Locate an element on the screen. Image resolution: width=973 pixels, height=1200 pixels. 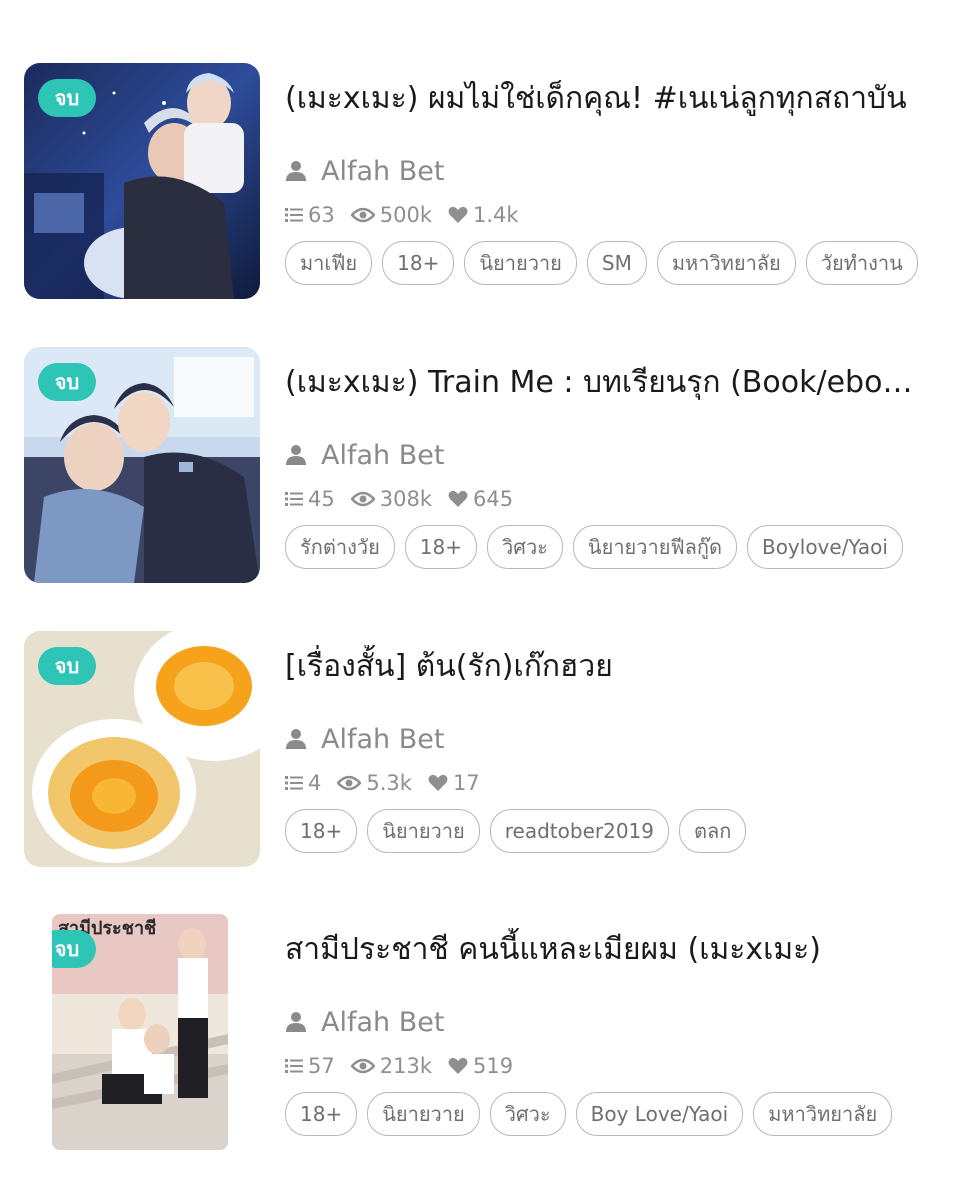
chapter-count: 57 is located at coordinates (310, 1066).